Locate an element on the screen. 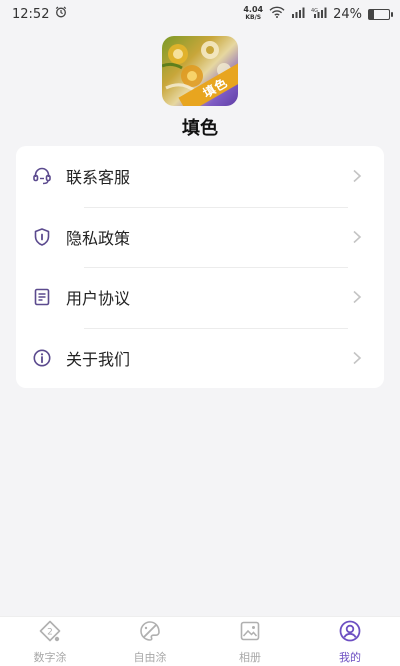 The width and height of the screenshot is (400, 666). network-speed: 4.04 KB/S is located at coordinates (253, 13).